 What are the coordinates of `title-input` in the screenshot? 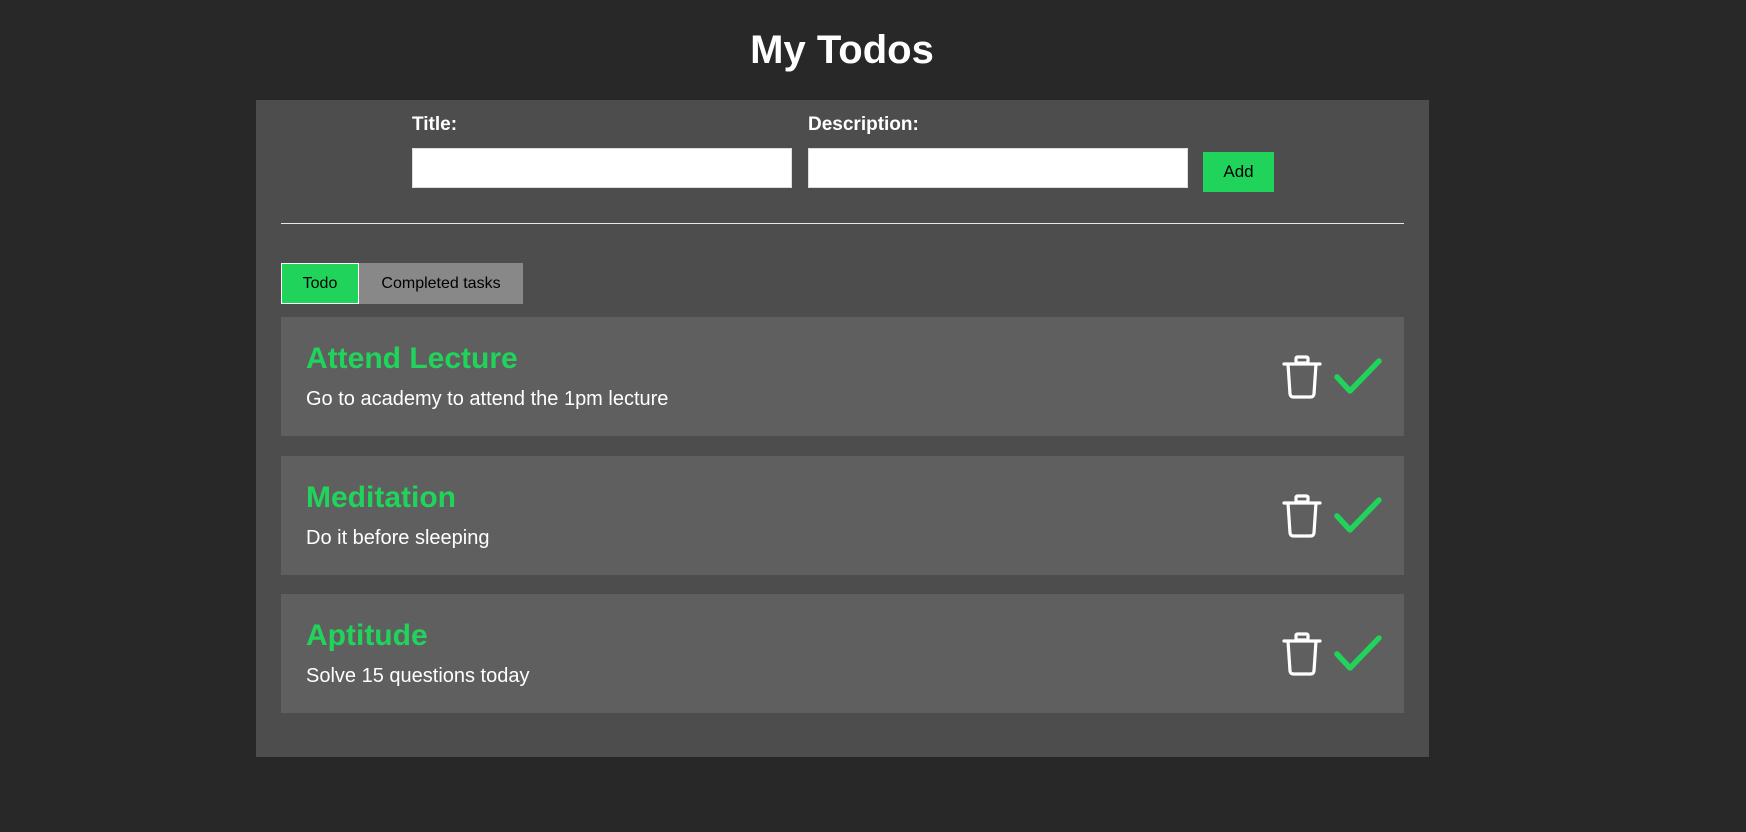 It's located at (602, 168).